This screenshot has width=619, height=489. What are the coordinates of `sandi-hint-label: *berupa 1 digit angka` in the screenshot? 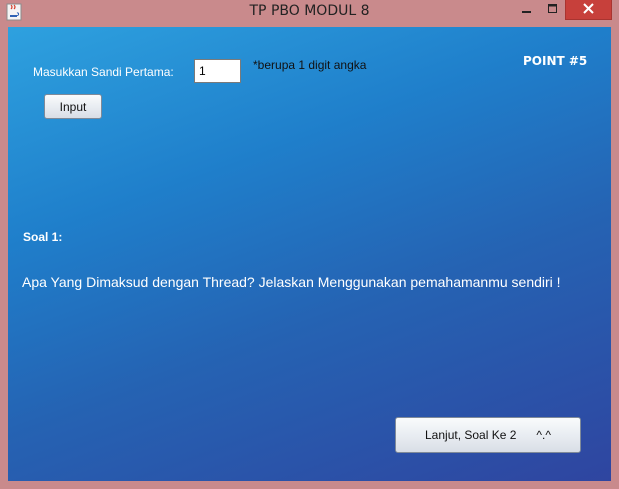 It's located at (310, 65).